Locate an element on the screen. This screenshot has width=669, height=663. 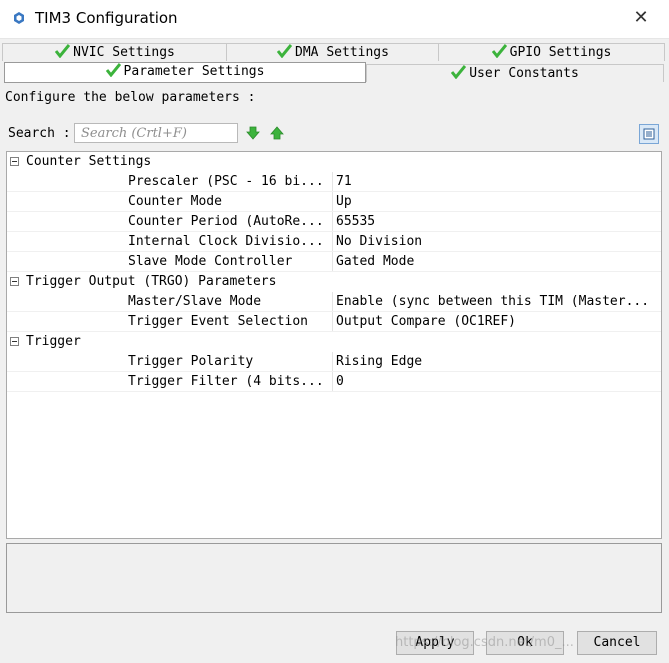
param-value: Output Compare (OC1REF) is located at coordinates (499, 321).